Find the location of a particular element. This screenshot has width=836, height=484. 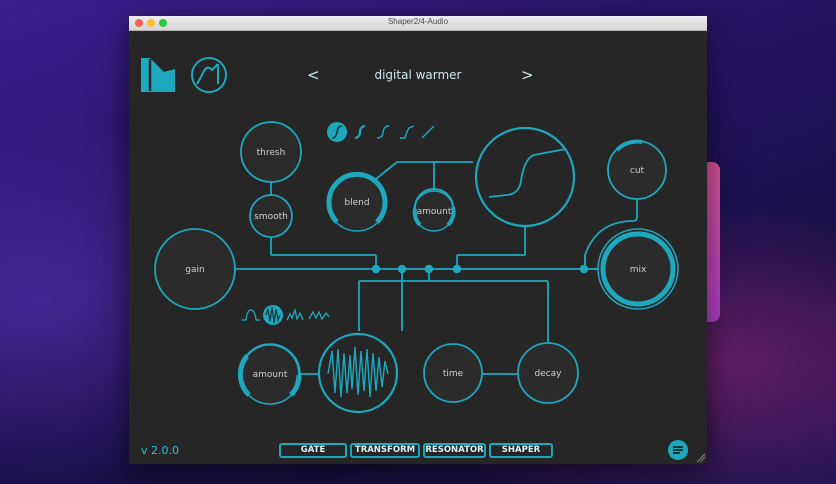

window-title: Shaper2/4-Audio is located at coordinates (418, 21).